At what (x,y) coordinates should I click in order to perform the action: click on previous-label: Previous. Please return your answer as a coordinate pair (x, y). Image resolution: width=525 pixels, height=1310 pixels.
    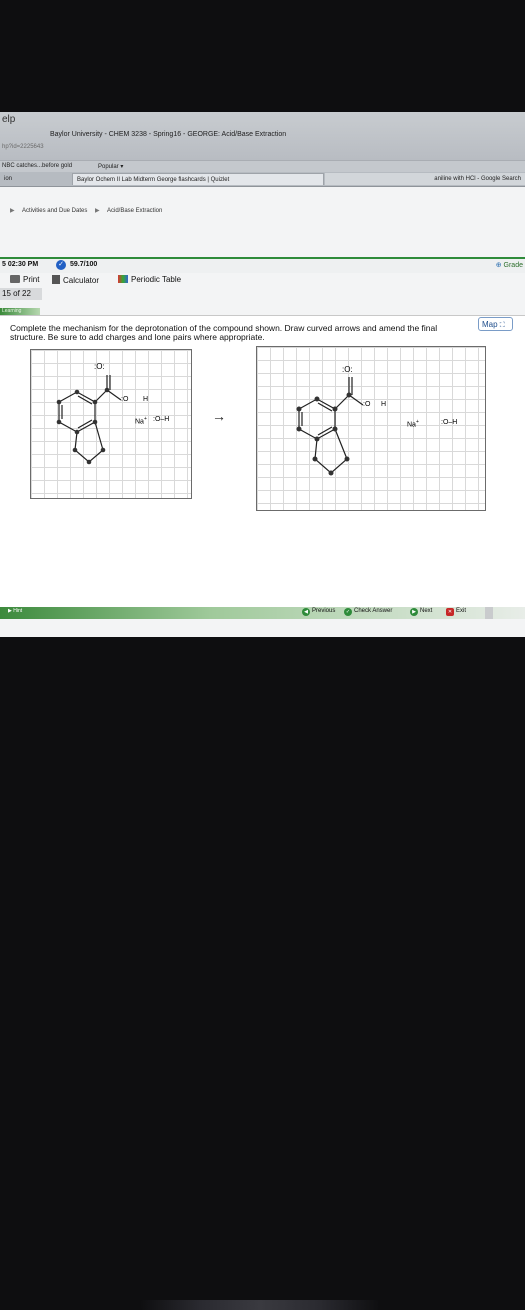
    Looking at the image, I should click on (324, 611).